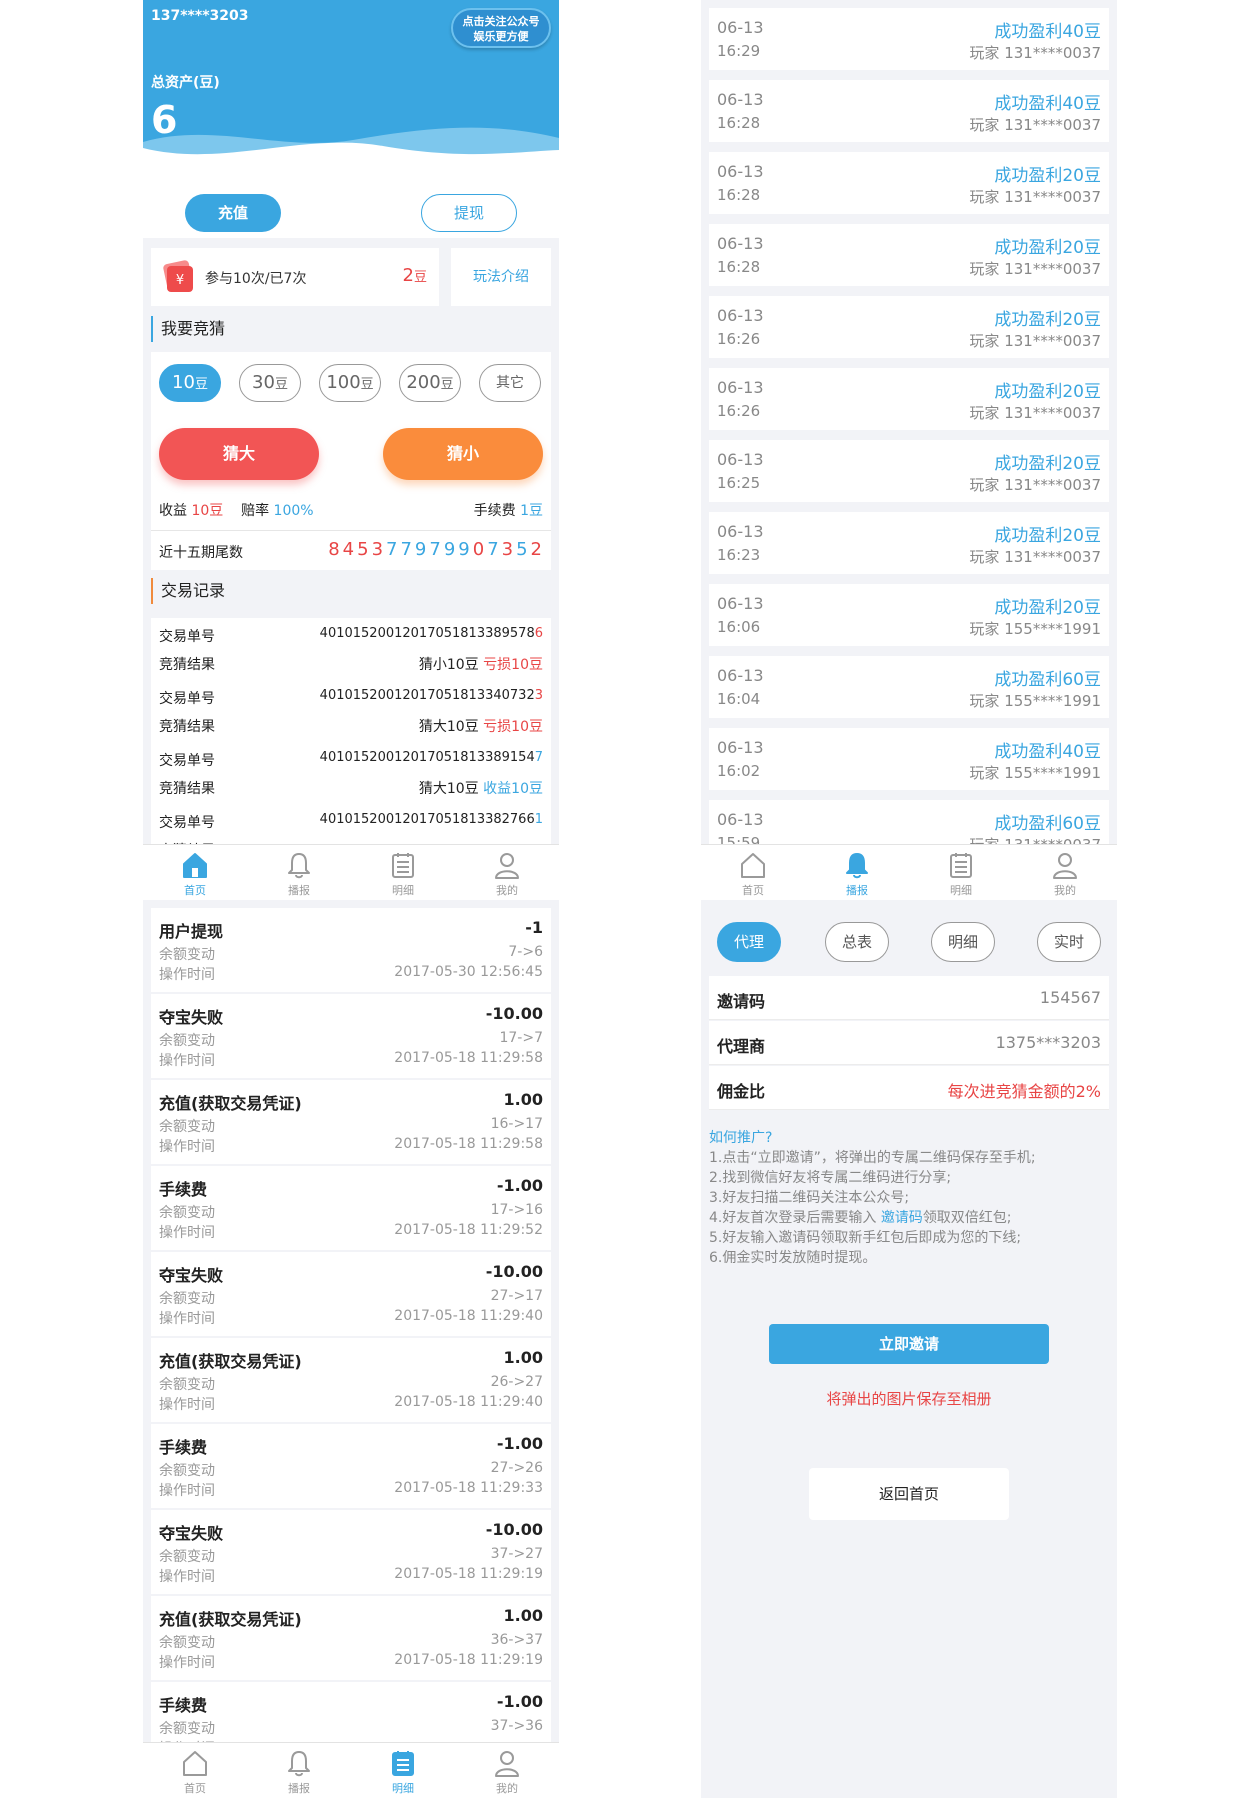 Image resolution: width=1260 pixels, height=1798 pixels. What do you see at coordinates (468, 972) in the screenshot?
I see `record-time: 2017-05-30 12:56:45` at bounding box center [468, 972].